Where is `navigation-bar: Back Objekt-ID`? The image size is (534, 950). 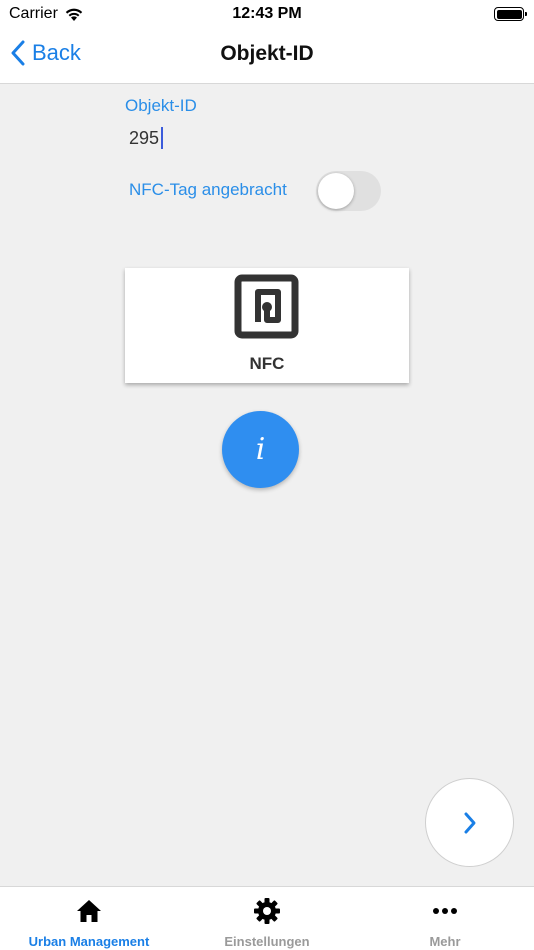
navigation-bar: Back Objekt-ID is located at coordinates (267, 56).